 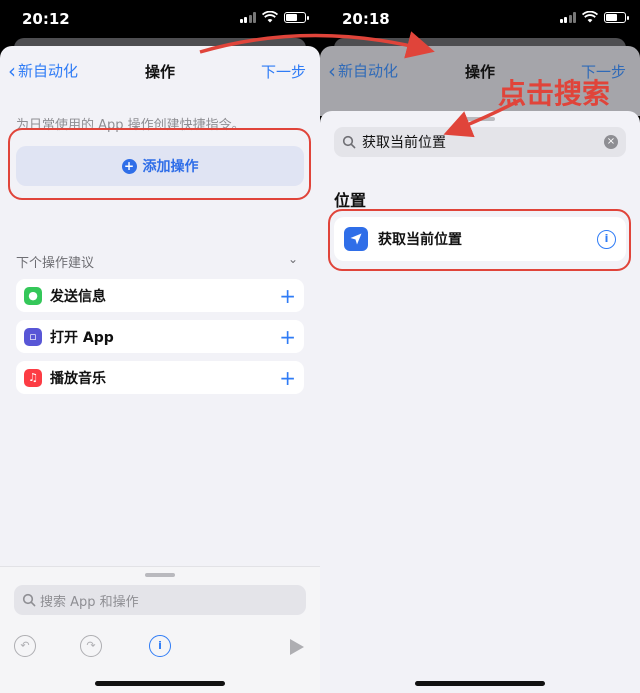 What do you see at coordinates (160, 629) in the screenshot?
I see `bottom-panel: 搜索 App 和操作 ↶ ↷ i` at bounding box center [160, 629].